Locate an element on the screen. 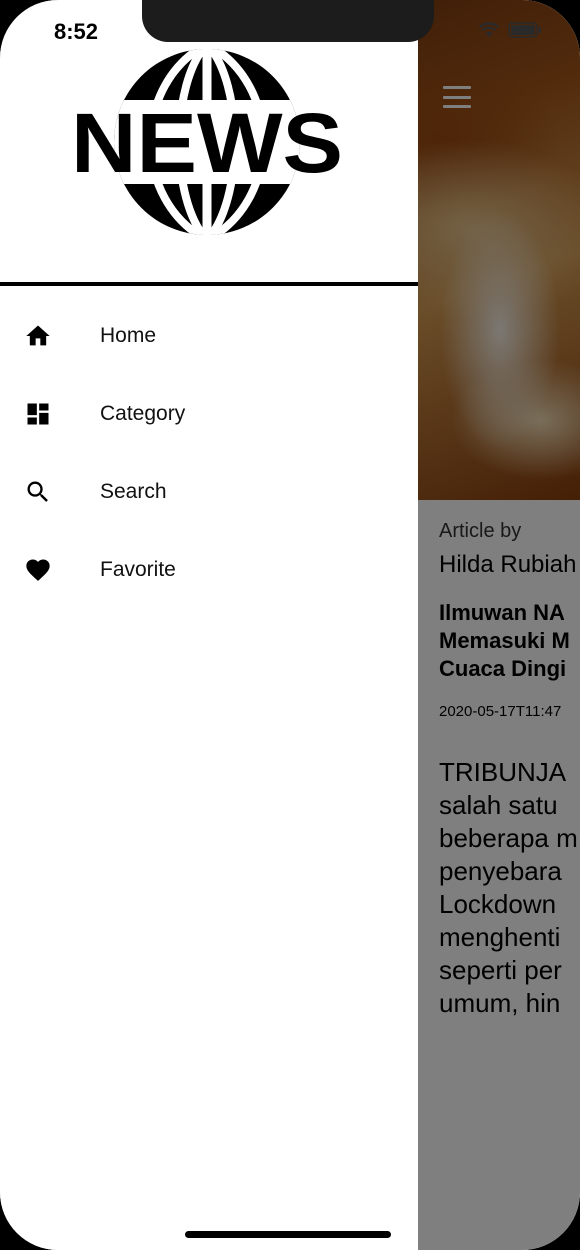 This screenshot has height=1250, width=580. drawer-item-home: Home is located at coordinates (209, 336).